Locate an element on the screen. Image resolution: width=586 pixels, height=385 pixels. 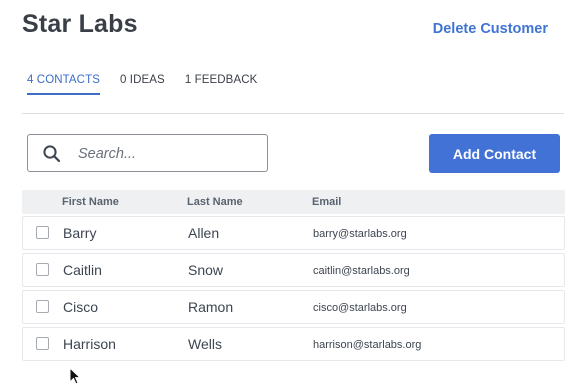
tab-bar: 4 CONTACTS 0 IDEAS 1 FEEDBACK is located at coordinates (142, 84).